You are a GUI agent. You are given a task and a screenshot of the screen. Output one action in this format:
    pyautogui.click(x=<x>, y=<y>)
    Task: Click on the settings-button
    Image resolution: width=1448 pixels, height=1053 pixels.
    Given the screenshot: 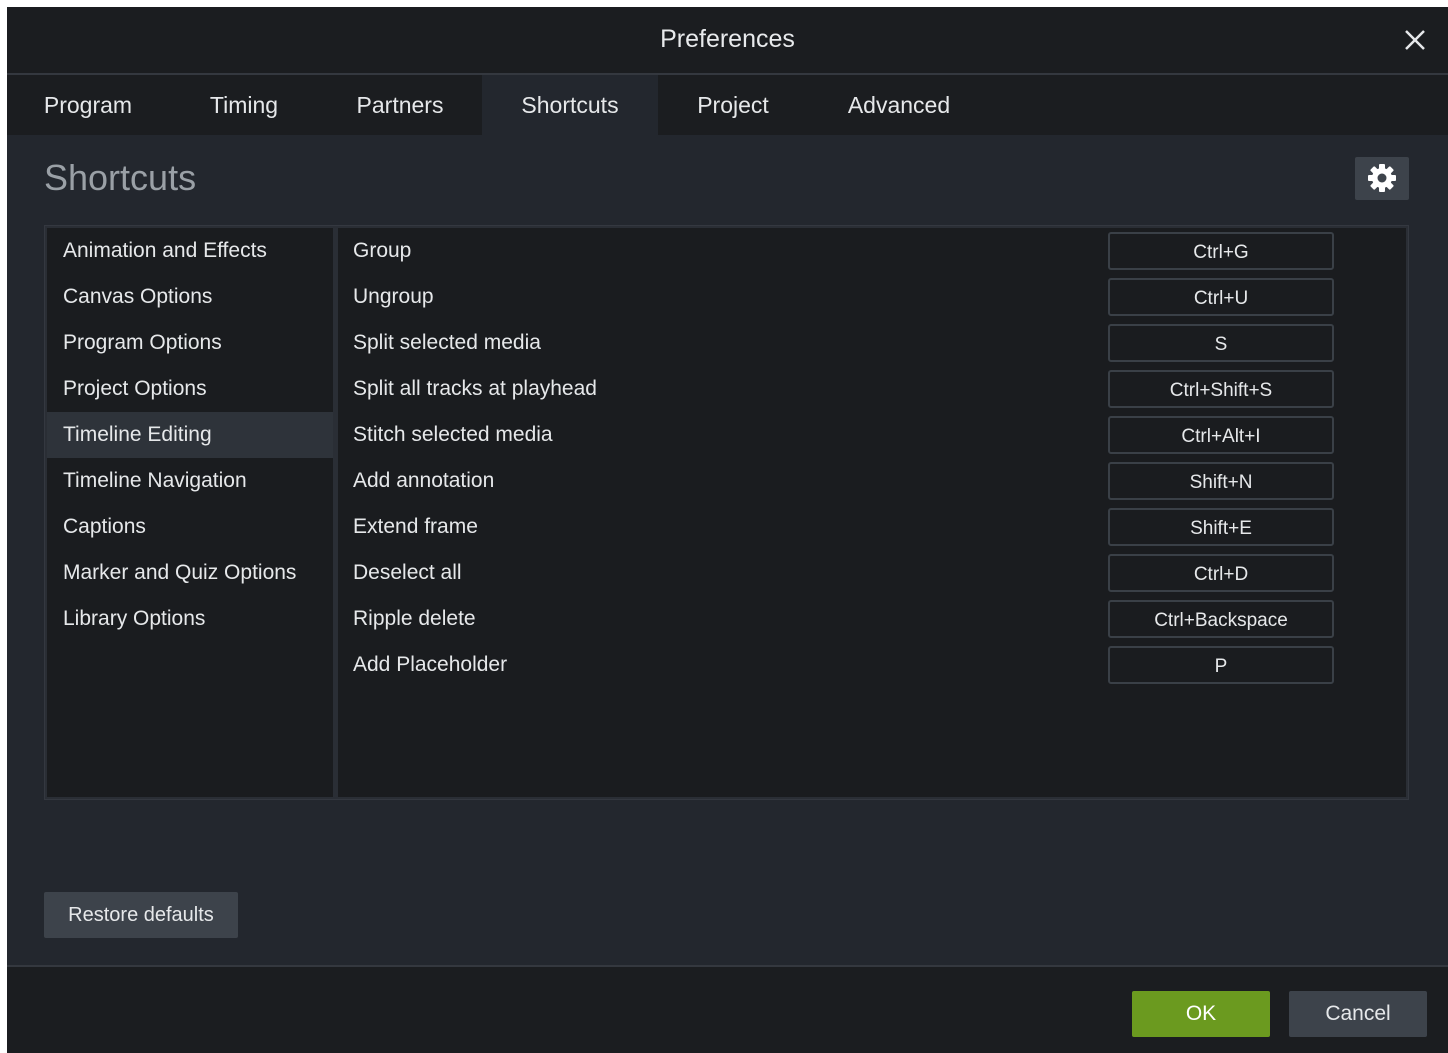 What is the action you would take?
    pyautogui.click(x=1382, y=178)
    